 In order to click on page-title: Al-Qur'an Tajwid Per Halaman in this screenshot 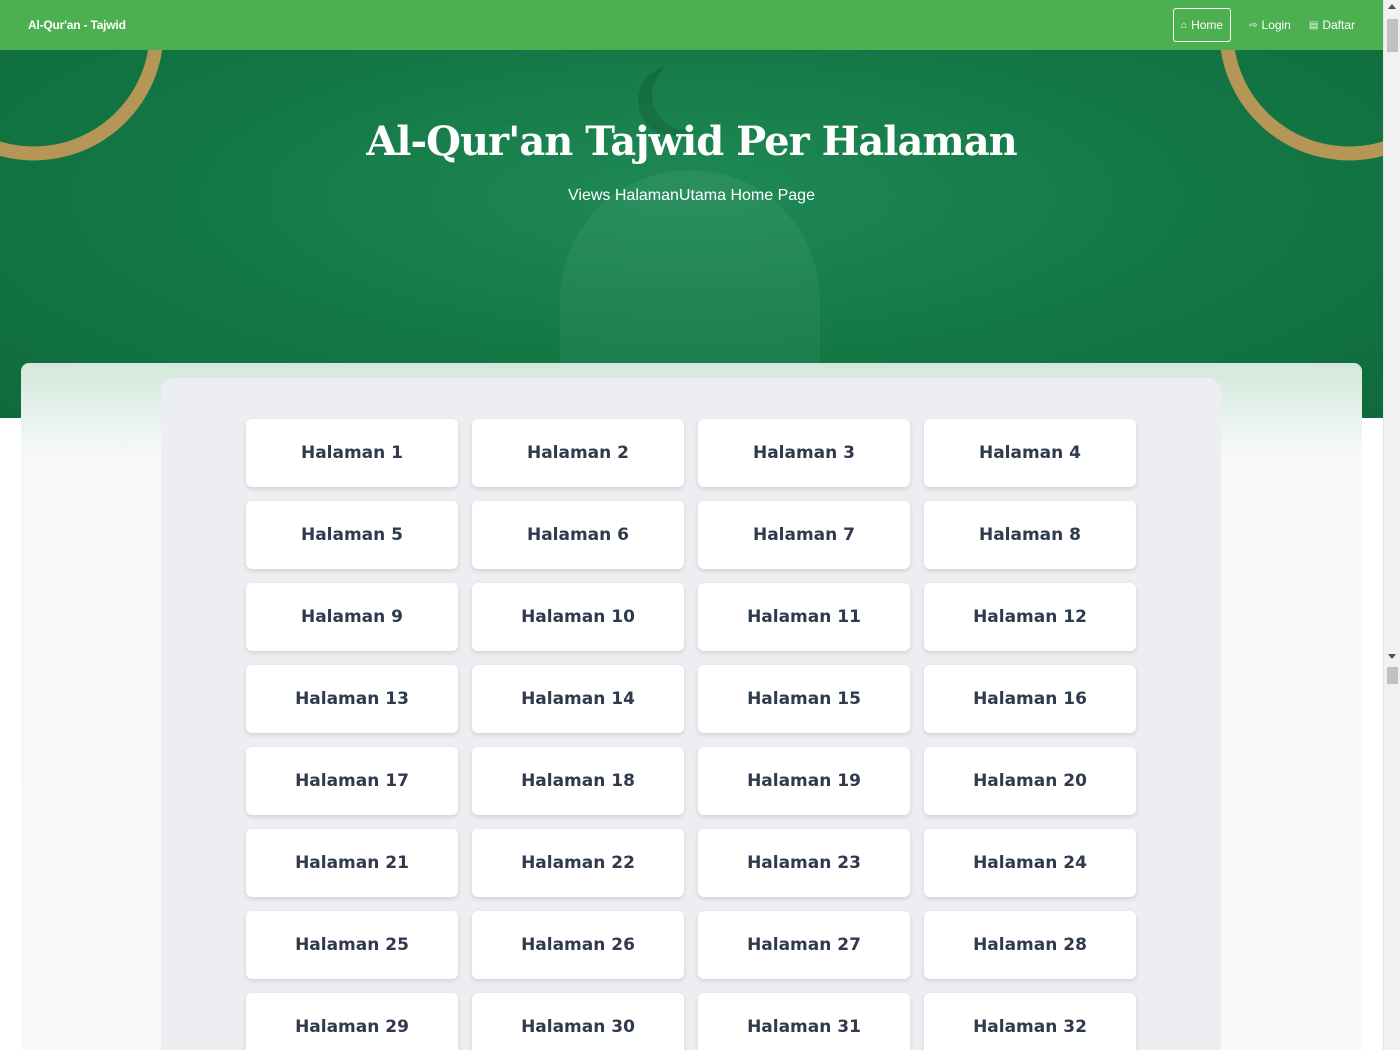, I will do `click(691, 141)`.